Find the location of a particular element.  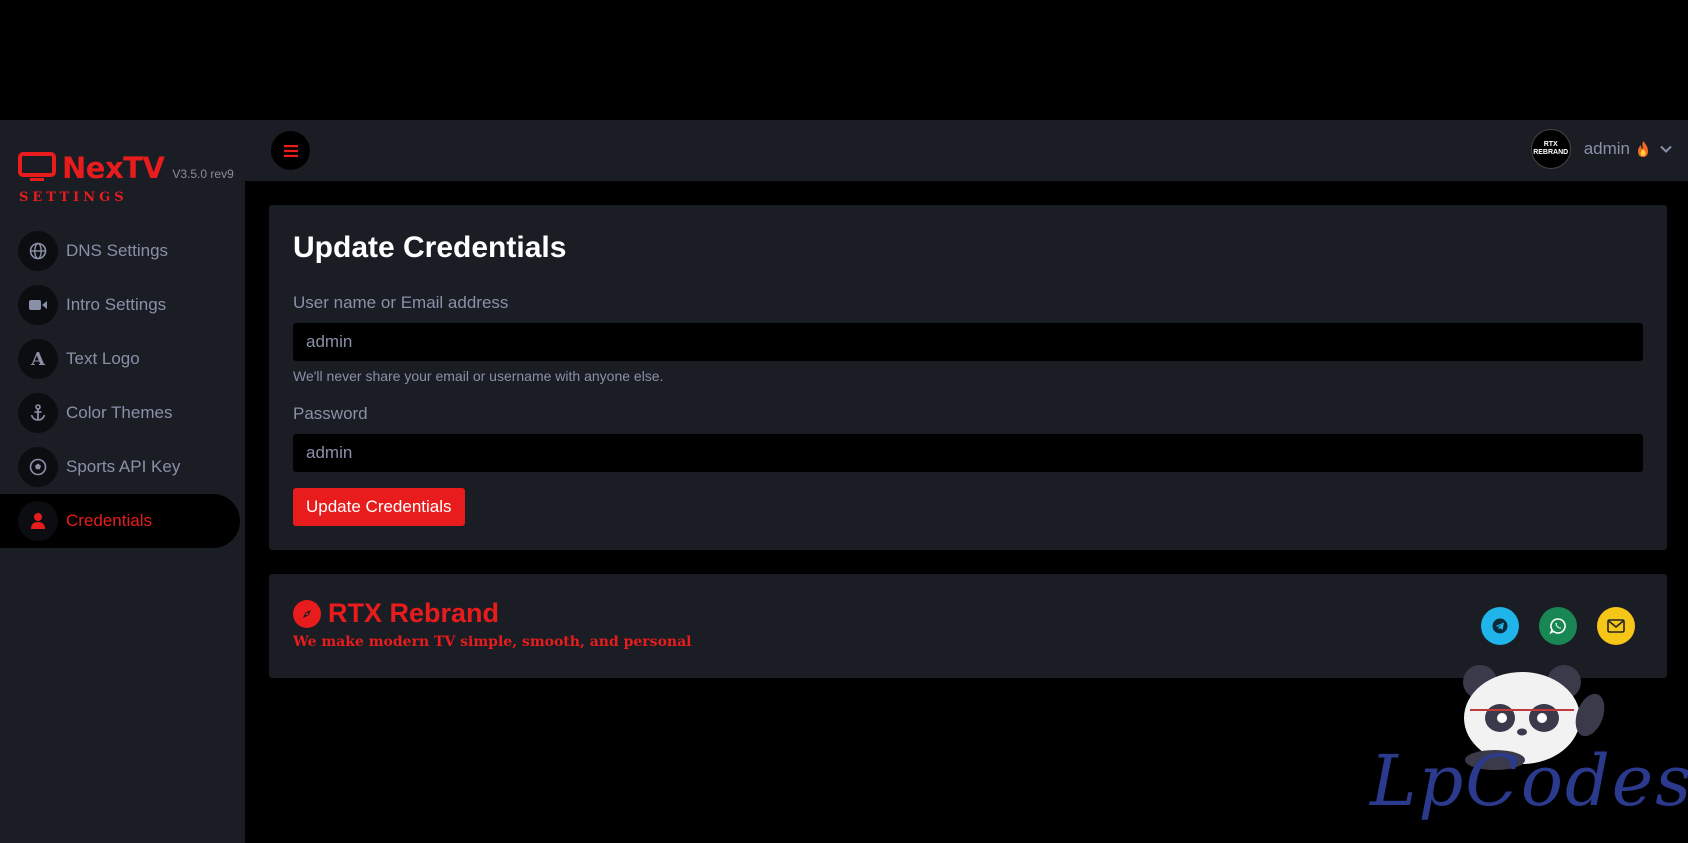

telegram-icon is located at coordinates (1500, 626).